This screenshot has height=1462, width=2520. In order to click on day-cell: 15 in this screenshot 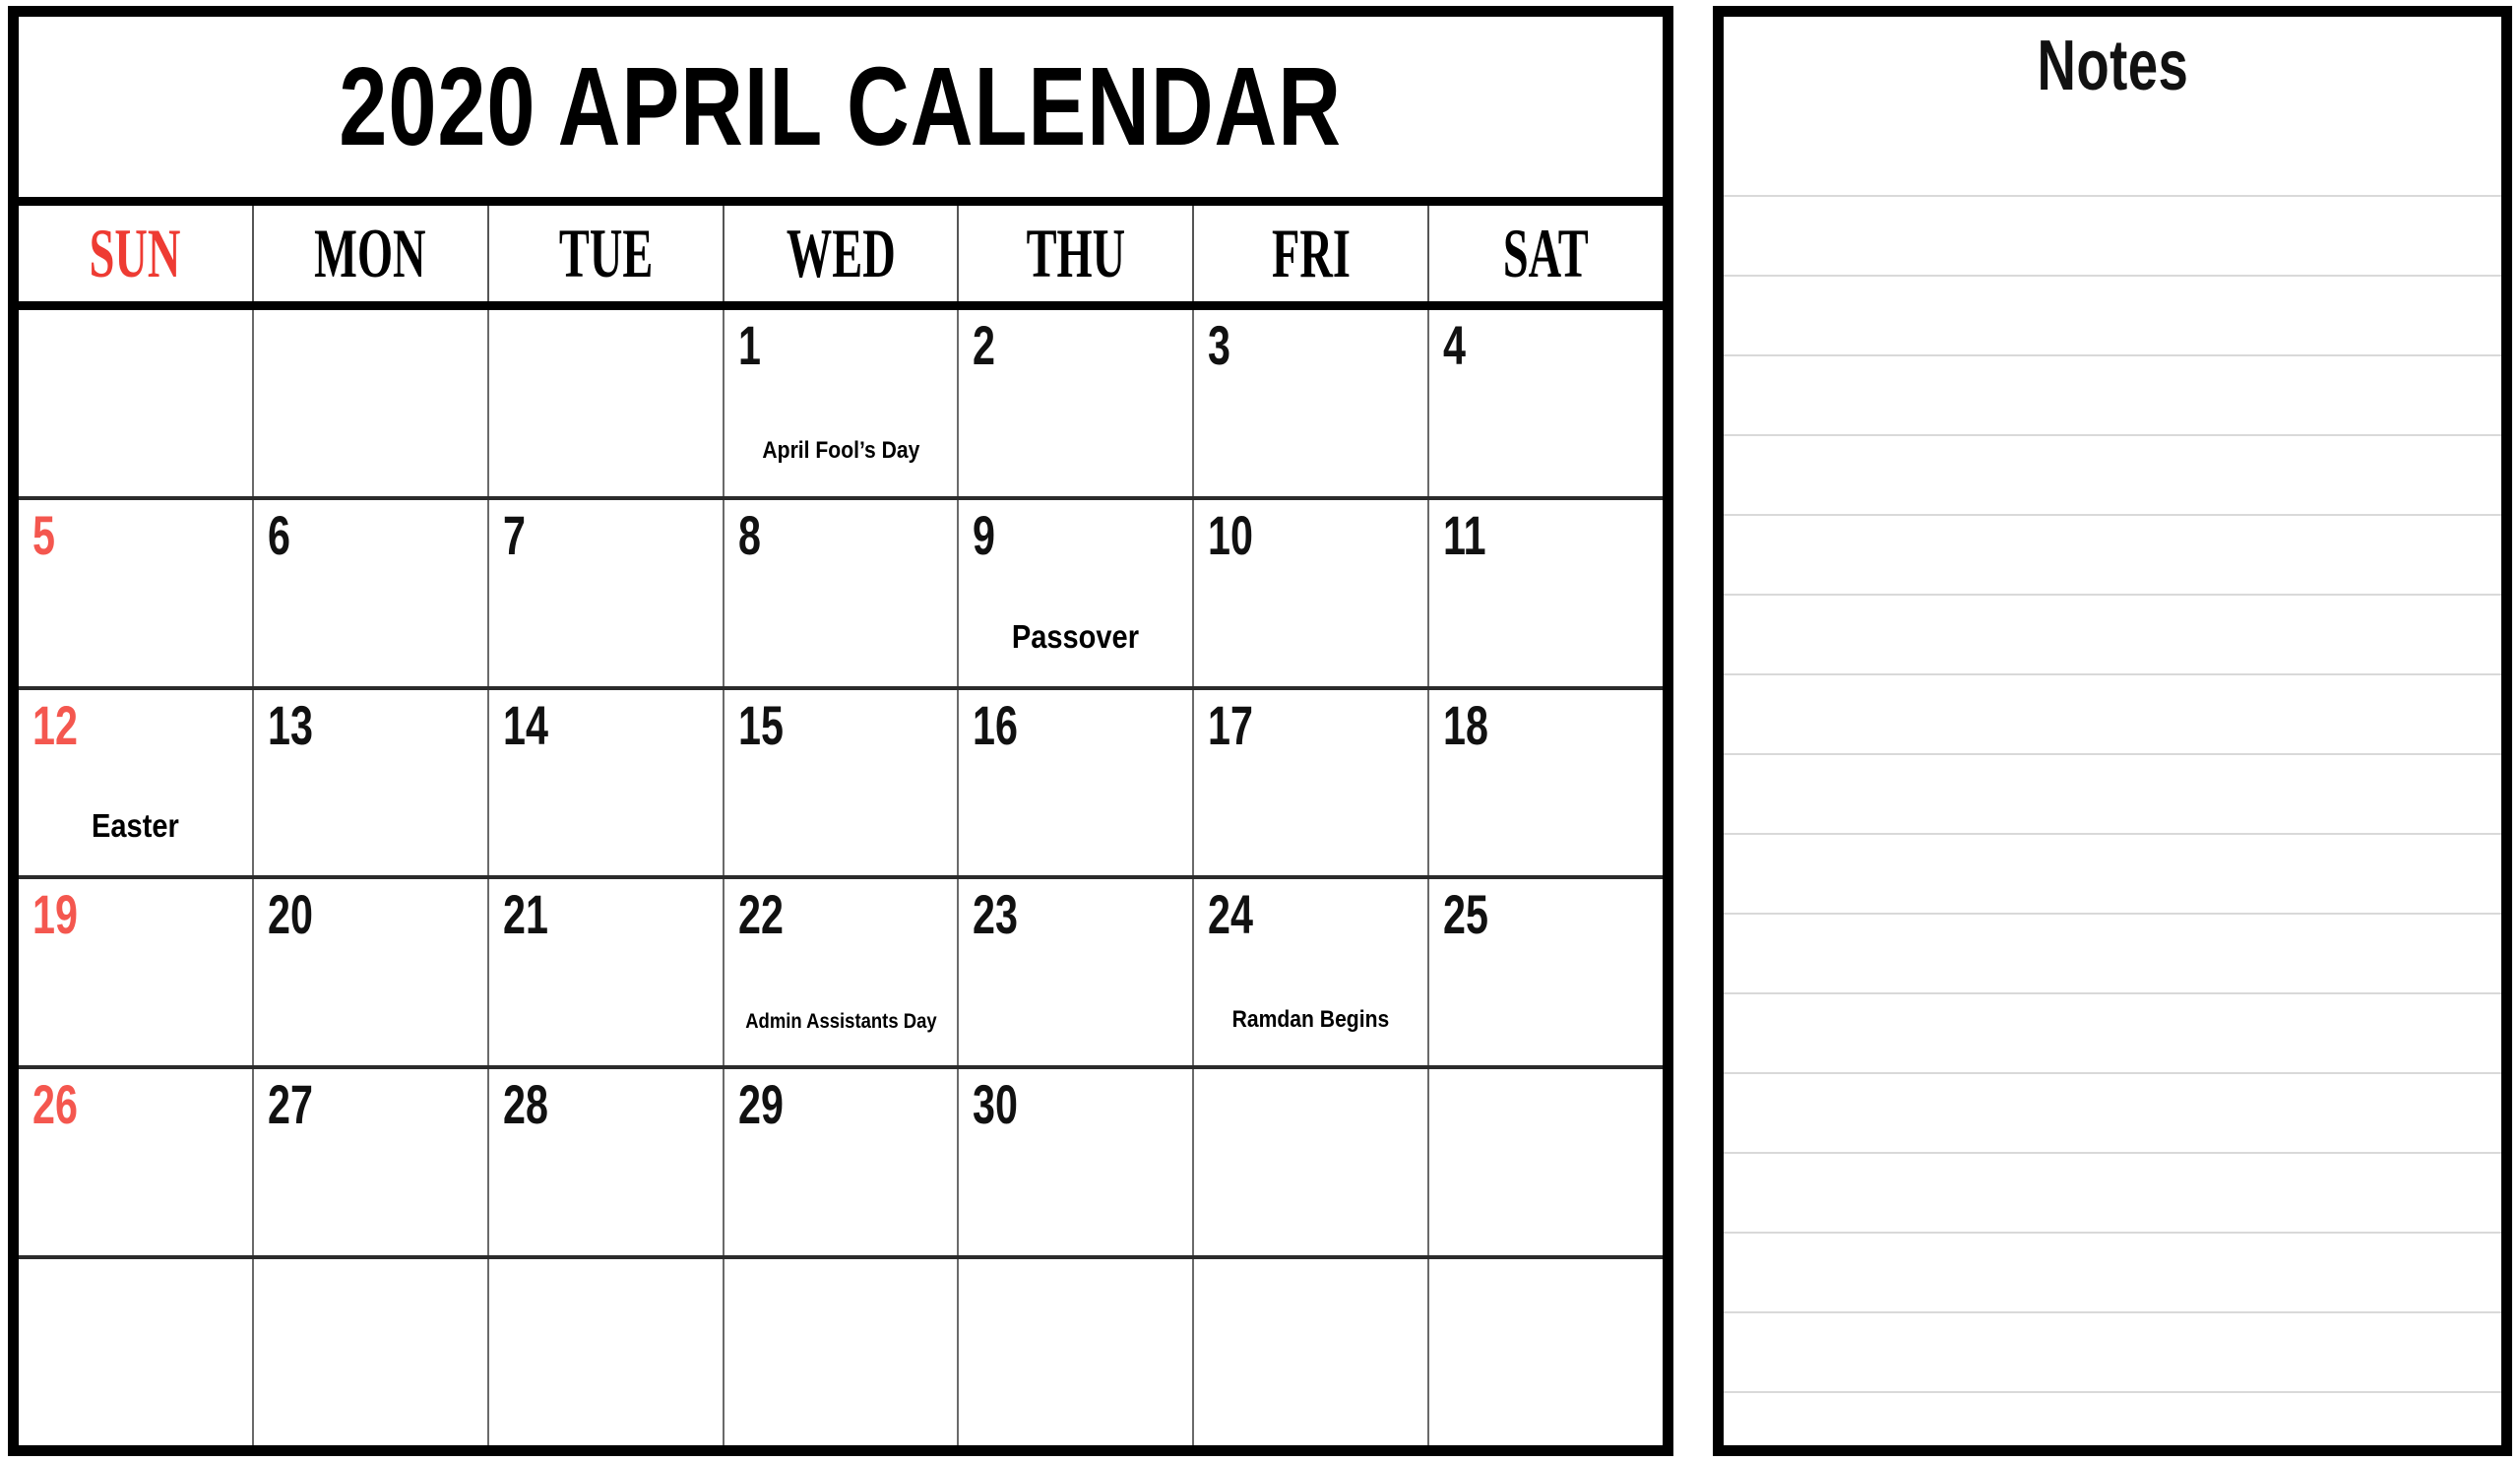, I will do `click(842, 782)`.